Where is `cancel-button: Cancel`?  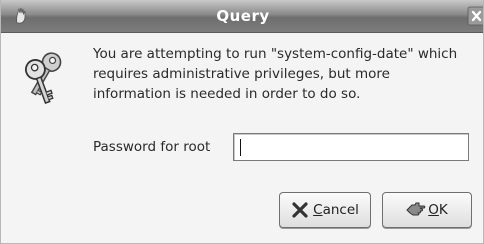
cancel-button: Cancel is located at coordinates (325, 210).